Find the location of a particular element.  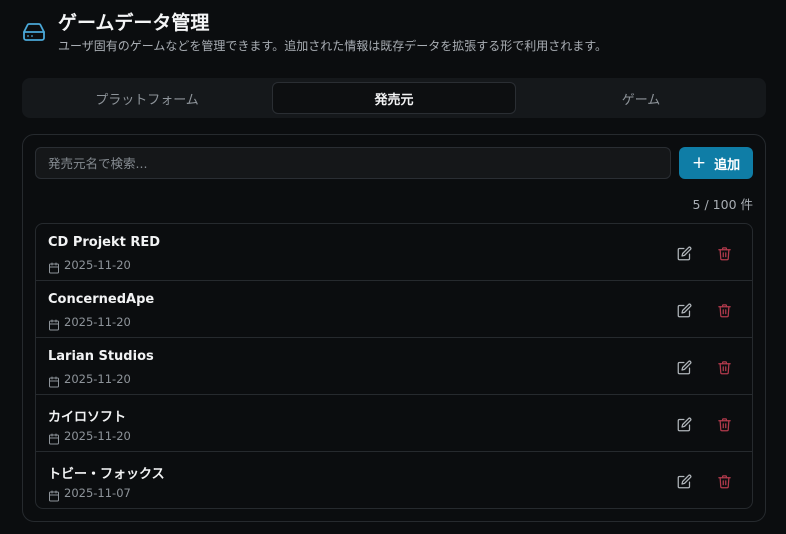

tab-publisher: 発売元 is located at coordinates (394, 98).